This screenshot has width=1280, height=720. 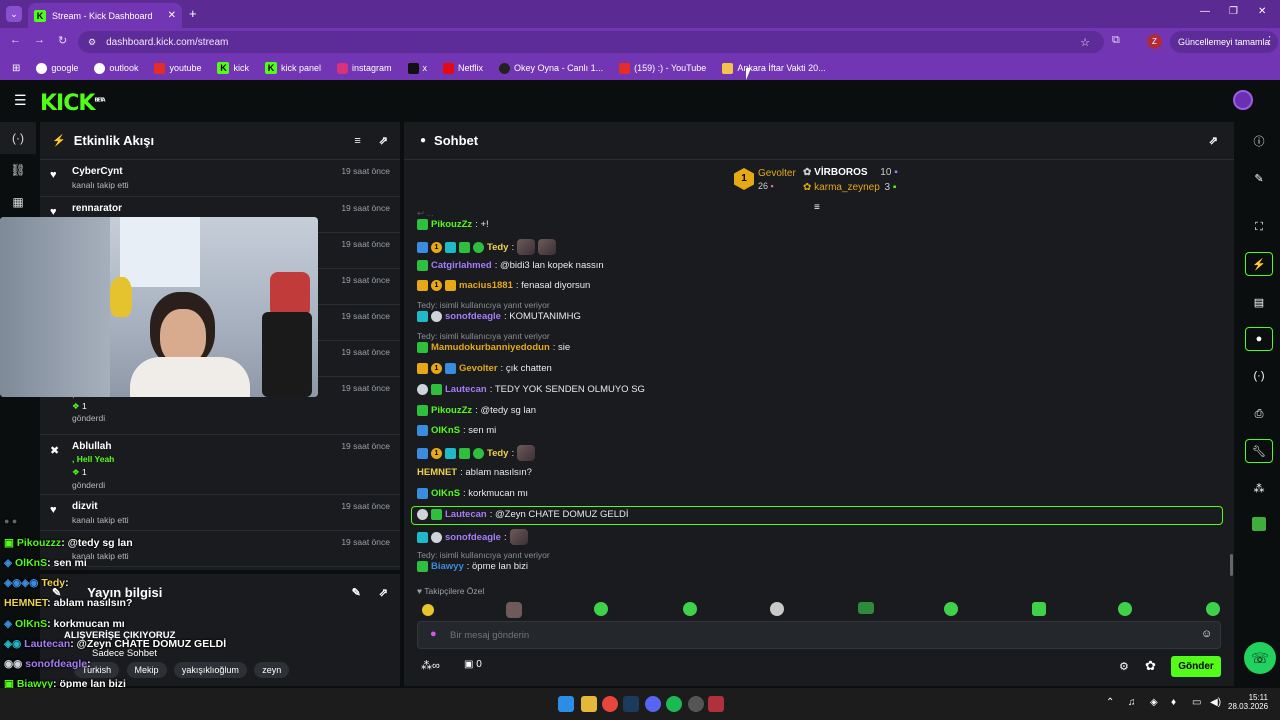 I want to click on steam-tray-icon: ◈, so click(x=1154, y=702).